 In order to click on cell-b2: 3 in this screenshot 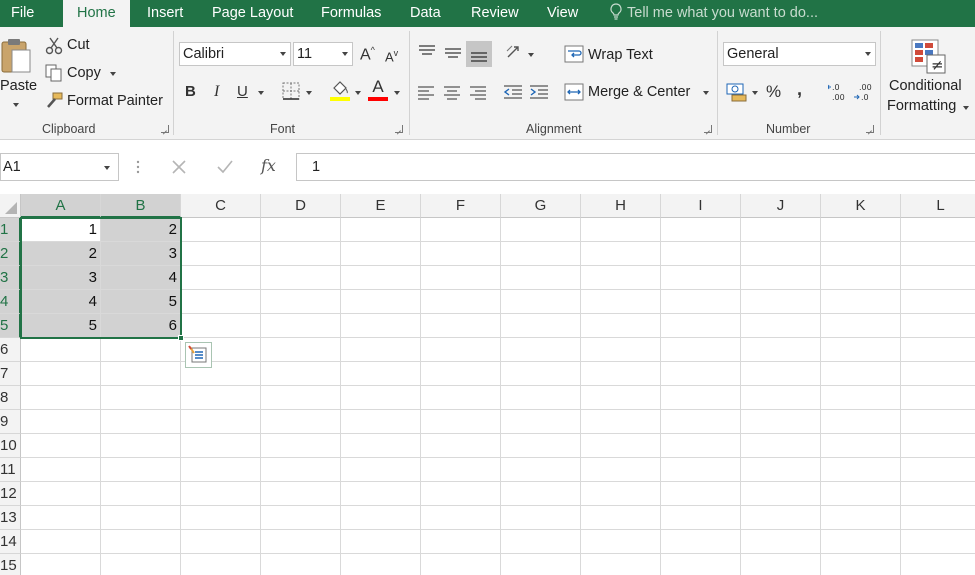, I will do `click(141, 254)`.